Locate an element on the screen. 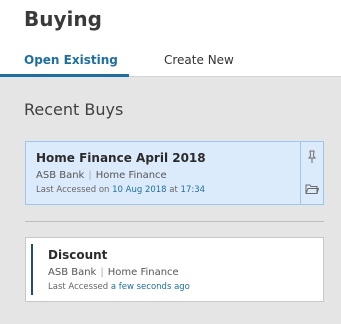  card-actions is located at coordinates (311, 173).